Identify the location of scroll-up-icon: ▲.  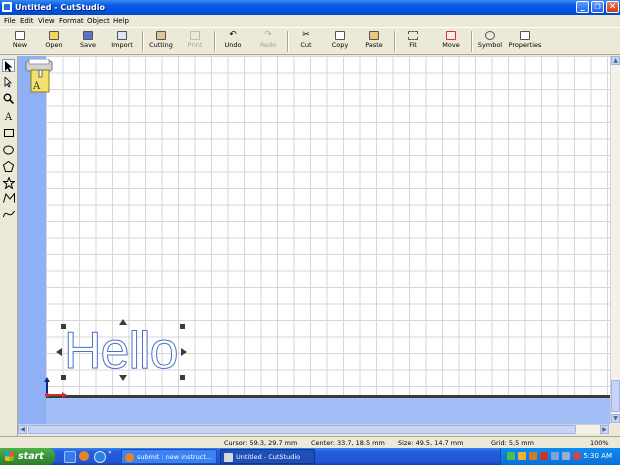
(615, 60).